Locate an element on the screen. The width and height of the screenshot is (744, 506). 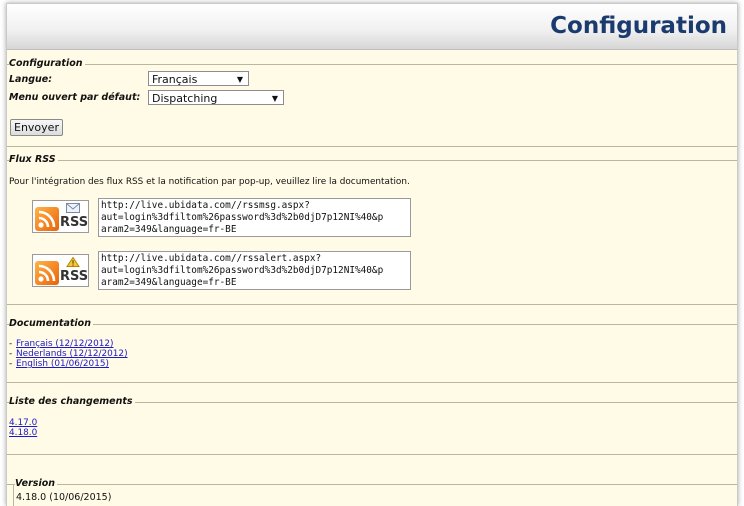
rss-bottom-border is located at coordinates (372, 304).